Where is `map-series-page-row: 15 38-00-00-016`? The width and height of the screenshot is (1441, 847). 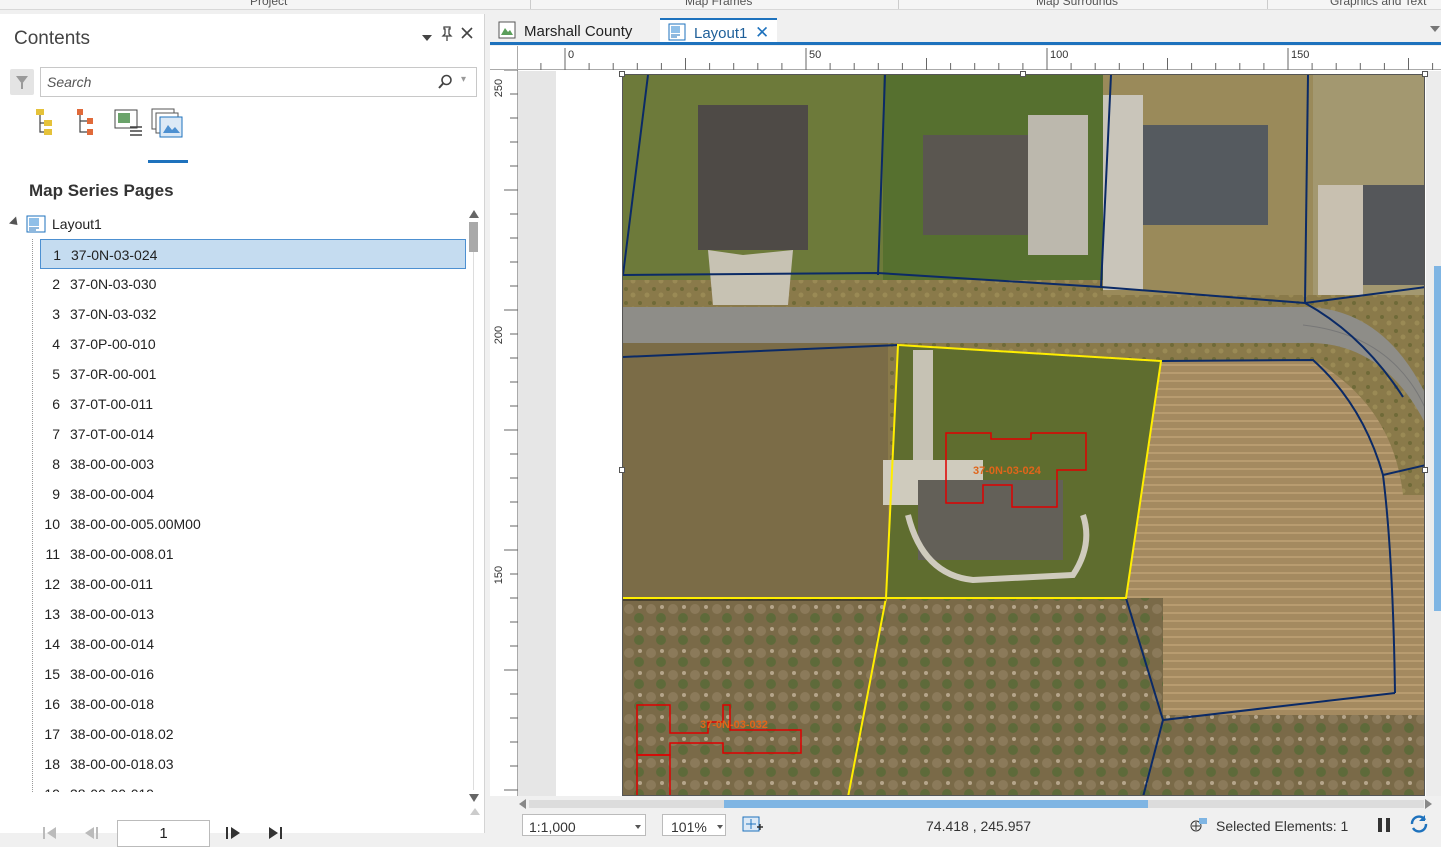
map-series-page-row: 15 38-00-00-016 is located at coordinates (253, 674).